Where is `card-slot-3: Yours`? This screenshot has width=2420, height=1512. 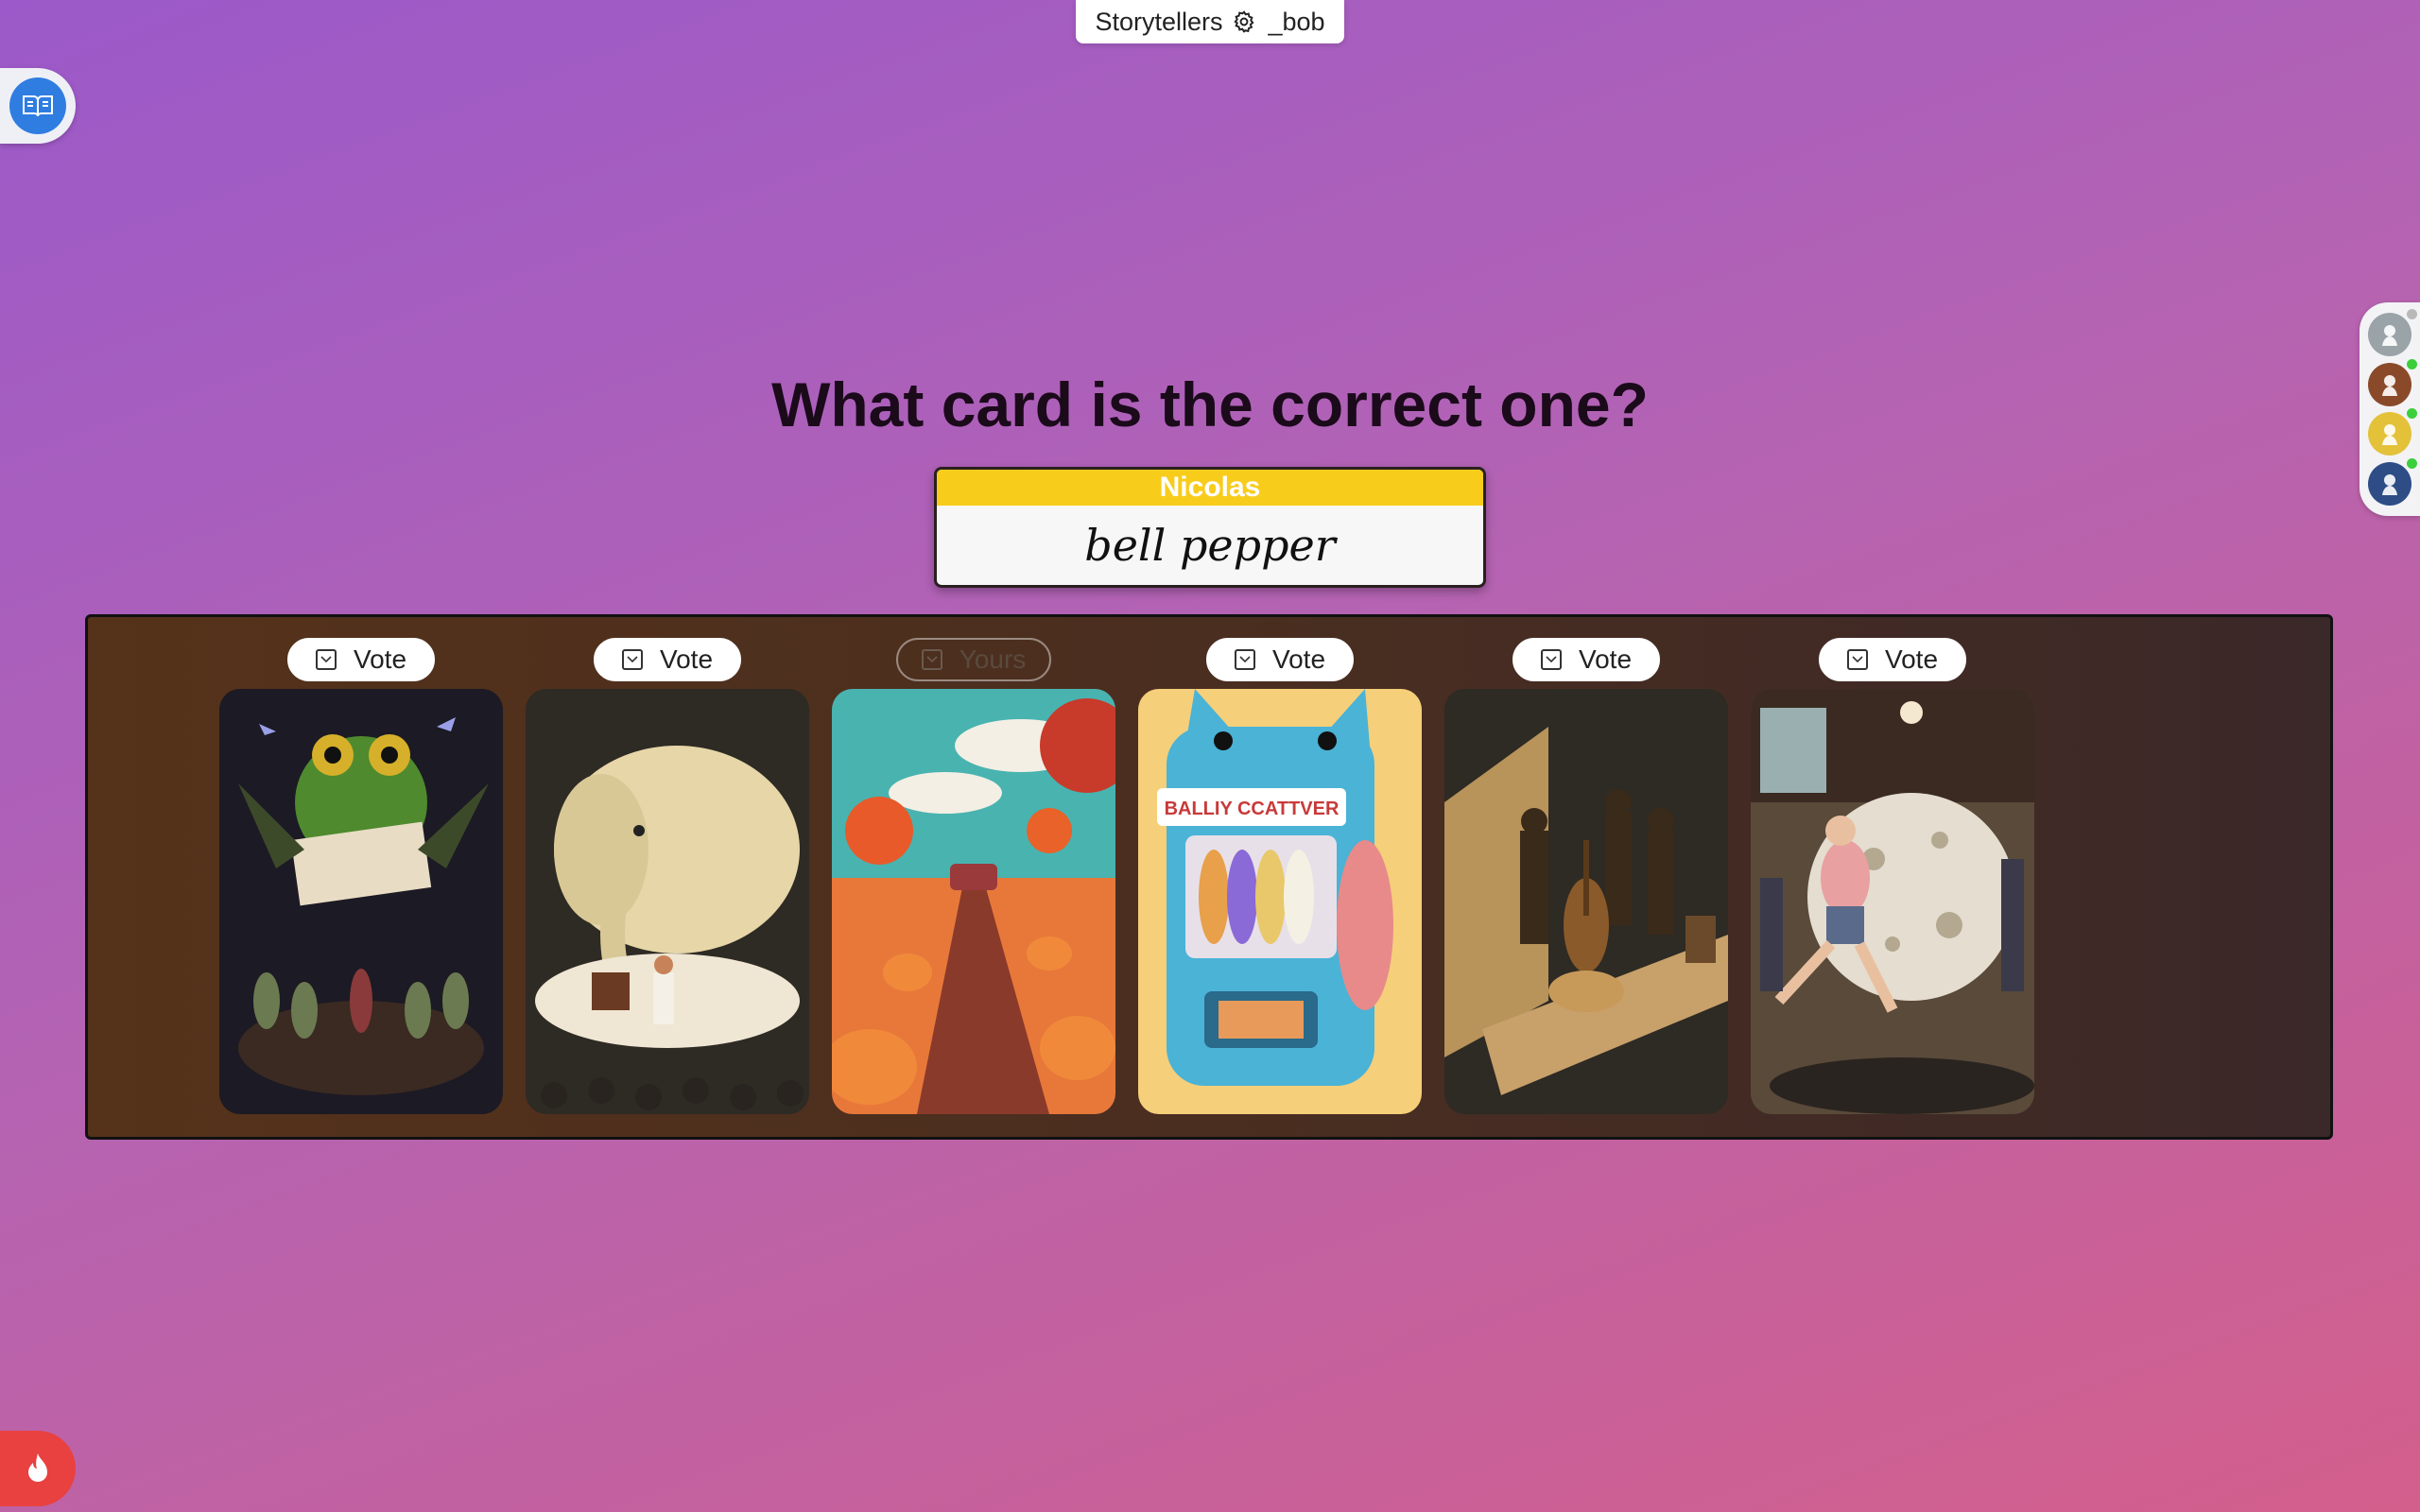
card-slot-3: Yours is located at coordinates (973, 876).